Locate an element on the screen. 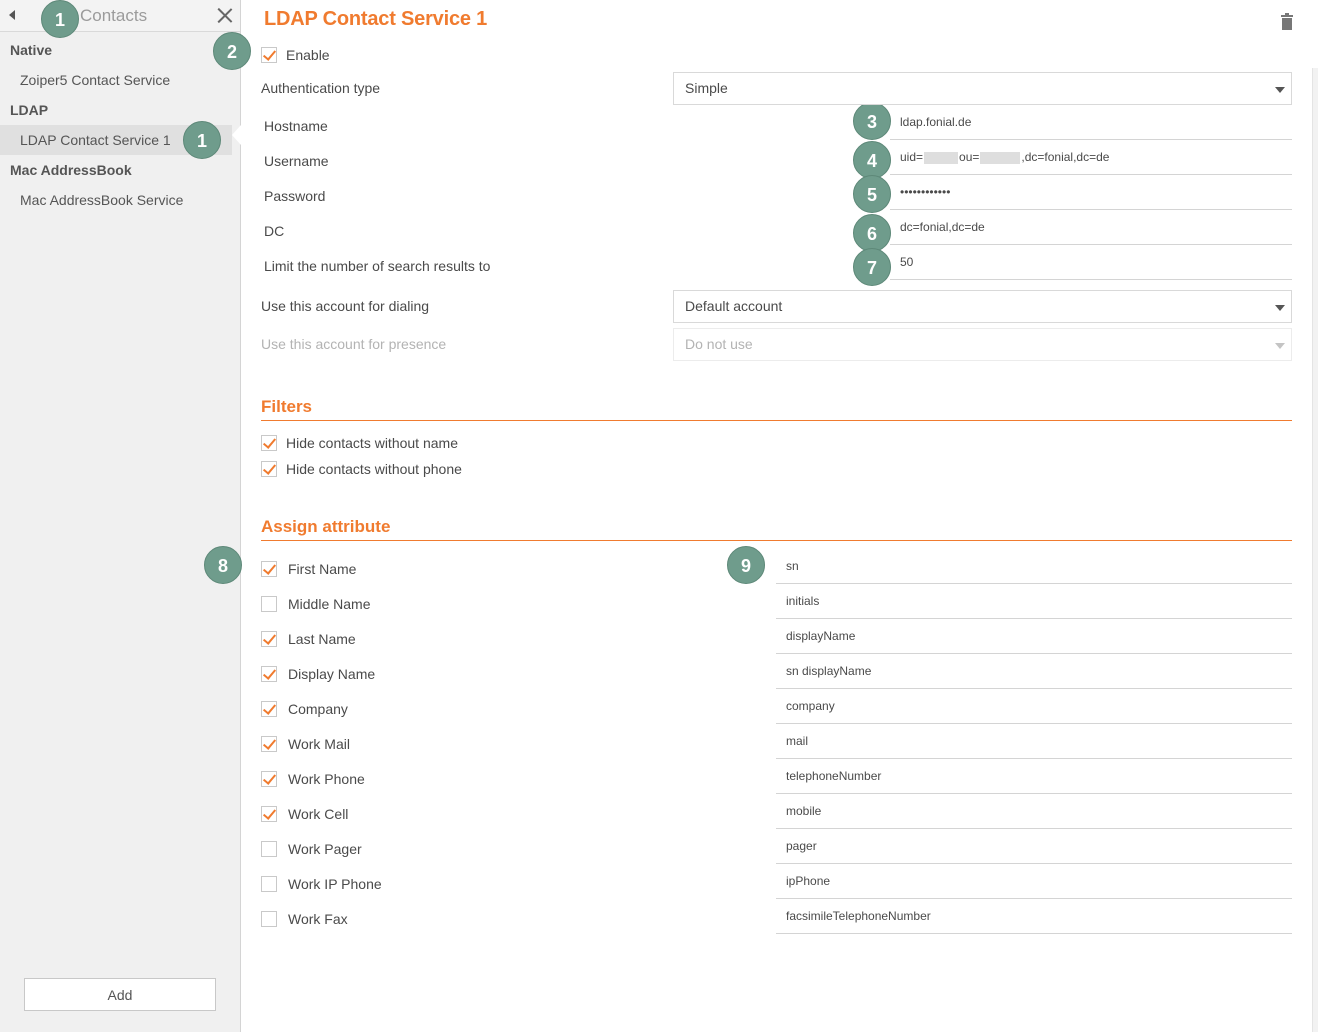 This screenshot has width=1319, height=1032. attribute-label: Work Fax is located at coordinates (318, 919).